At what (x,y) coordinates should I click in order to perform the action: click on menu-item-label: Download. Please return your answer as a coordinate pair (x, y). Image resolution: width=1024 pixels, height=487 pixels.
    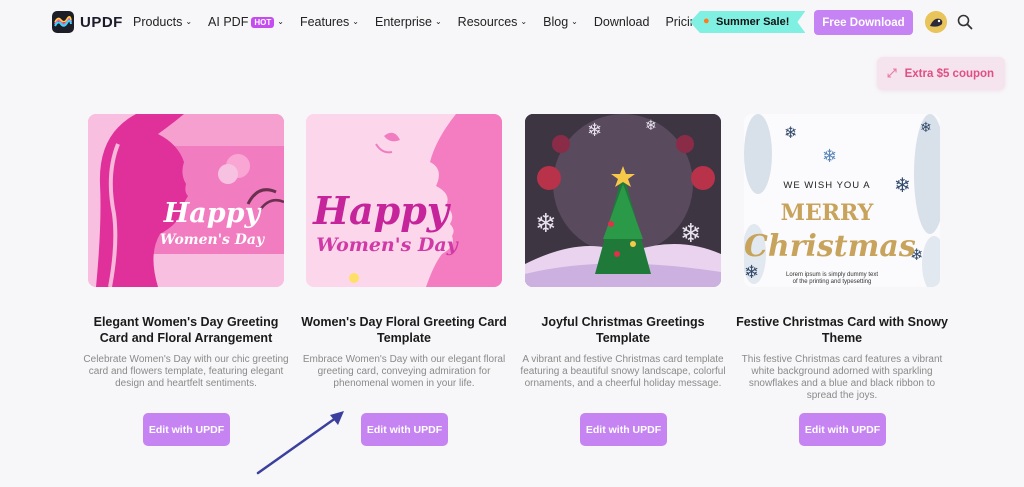
    Looking at the image, I should click on (621, 22).